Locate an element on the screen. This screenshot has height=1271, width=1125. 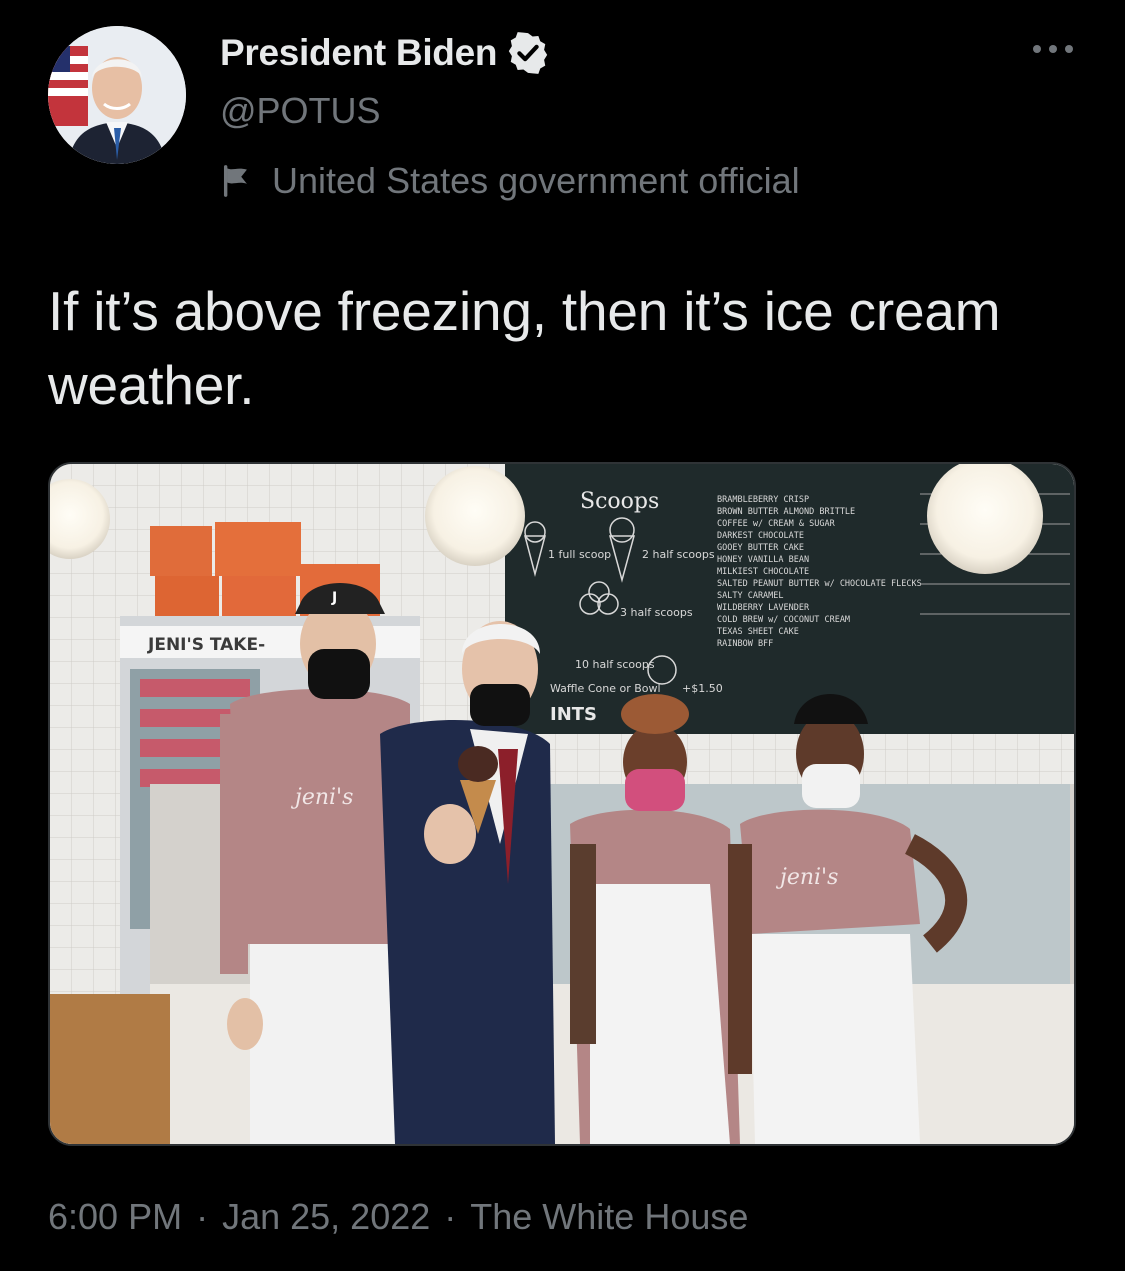
avatar-image is located at coordinates (117, 95).